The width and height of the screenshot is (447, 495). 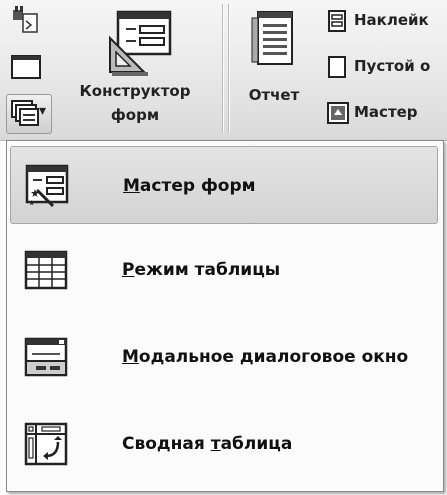 I want to click on more-forms-icon, so click(x=25, y=113).